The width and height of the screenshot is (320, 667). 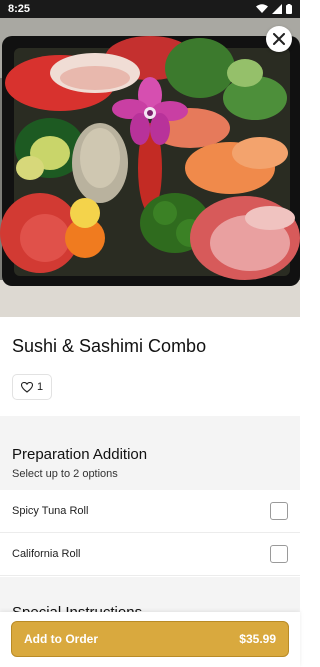 What do you see at coordinates (150, 594) in the screenshot?
I see `next-section-header: Special Instructions` at bounding box center [150, 594].